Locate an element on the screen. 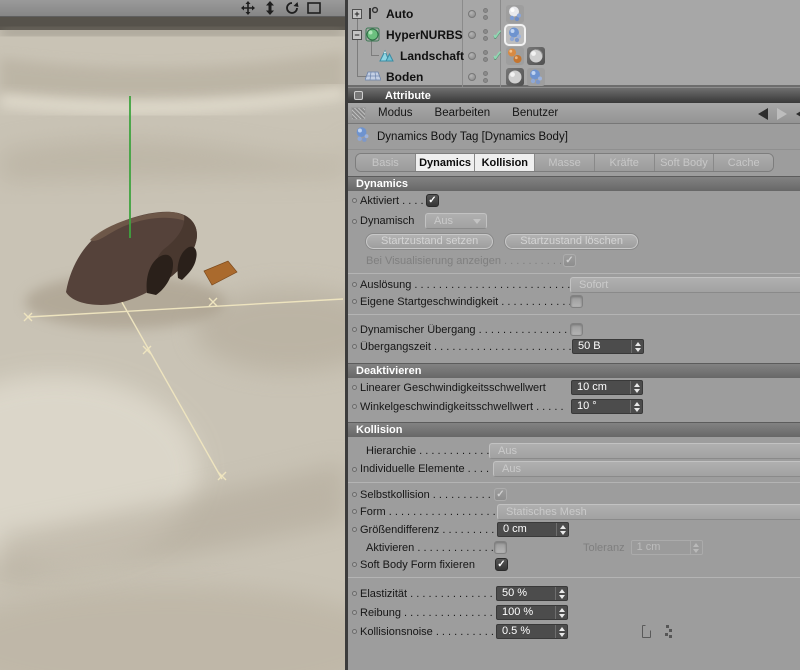  tab-softbody: Soft Body is located at coordinates (684, 162).